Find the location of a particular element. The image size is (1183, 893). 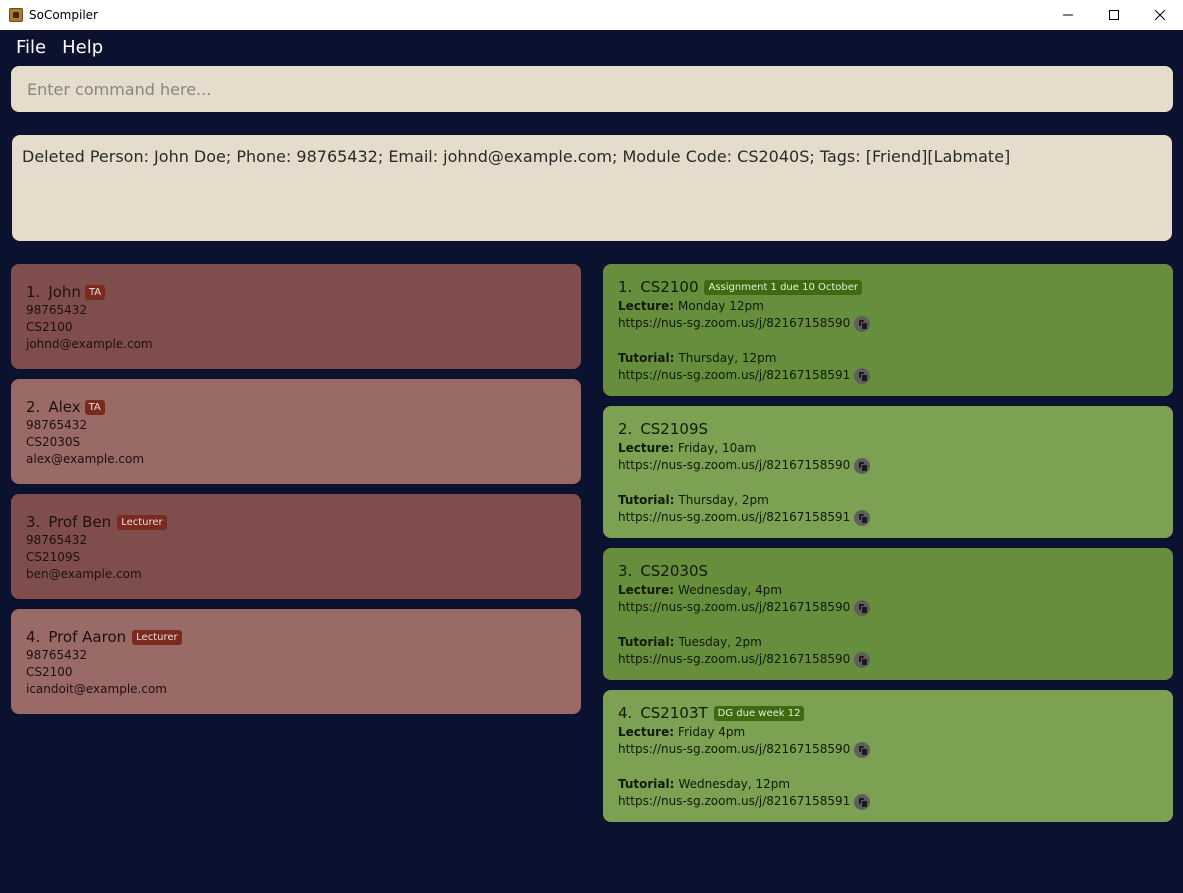

tutorial-time: Wednesday, 12pm is located at coordinates (734, 784).